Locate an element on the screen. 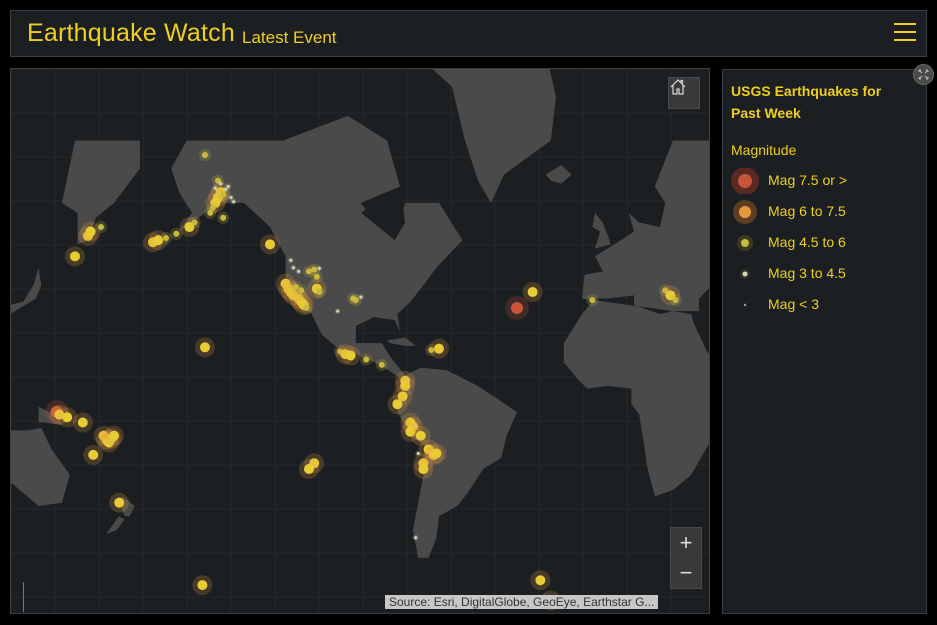 The height and width of the screenshot is (625, 937). expand-panel-button is located at coordinates (923, 74).